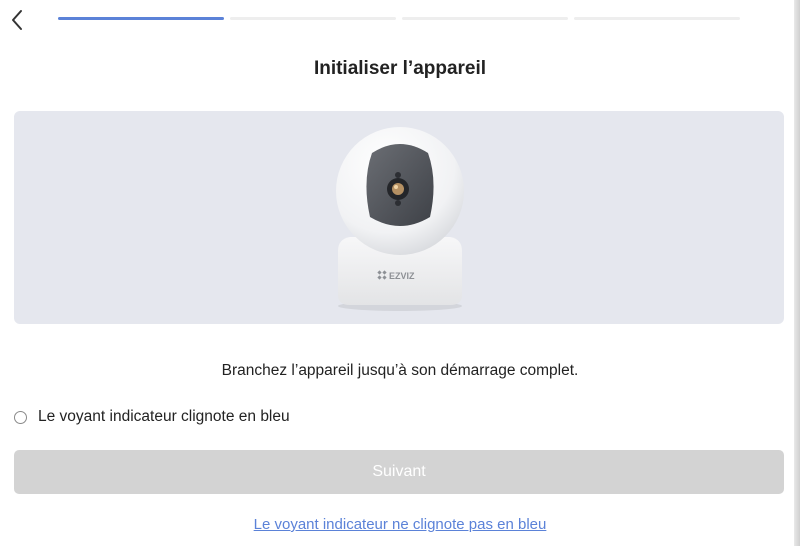  I want to click on led-blinking-label: Le voyant indicateur clignote en bleu, so click(164, 416).